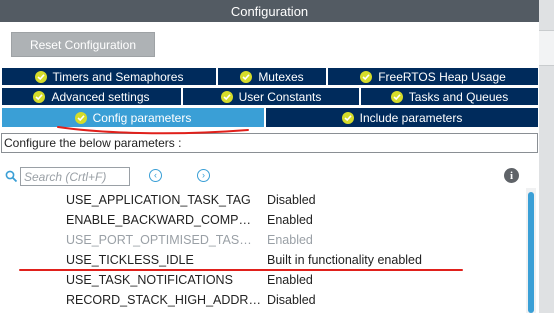  What do you see at coordinates (511, 175) in the screenshot?
I see `info-icon: i` at bounding box center [511, 175].